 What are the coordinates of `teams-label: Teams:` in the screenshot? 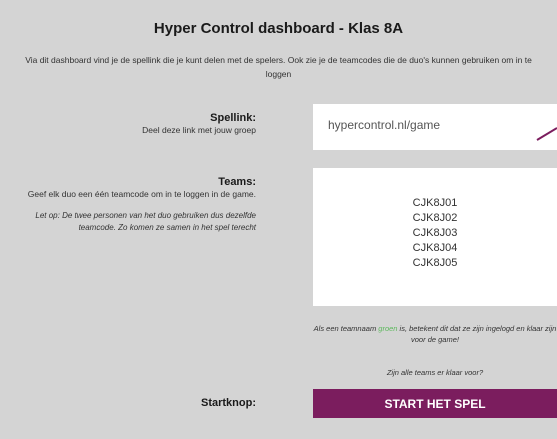 It's located at (237, 182).